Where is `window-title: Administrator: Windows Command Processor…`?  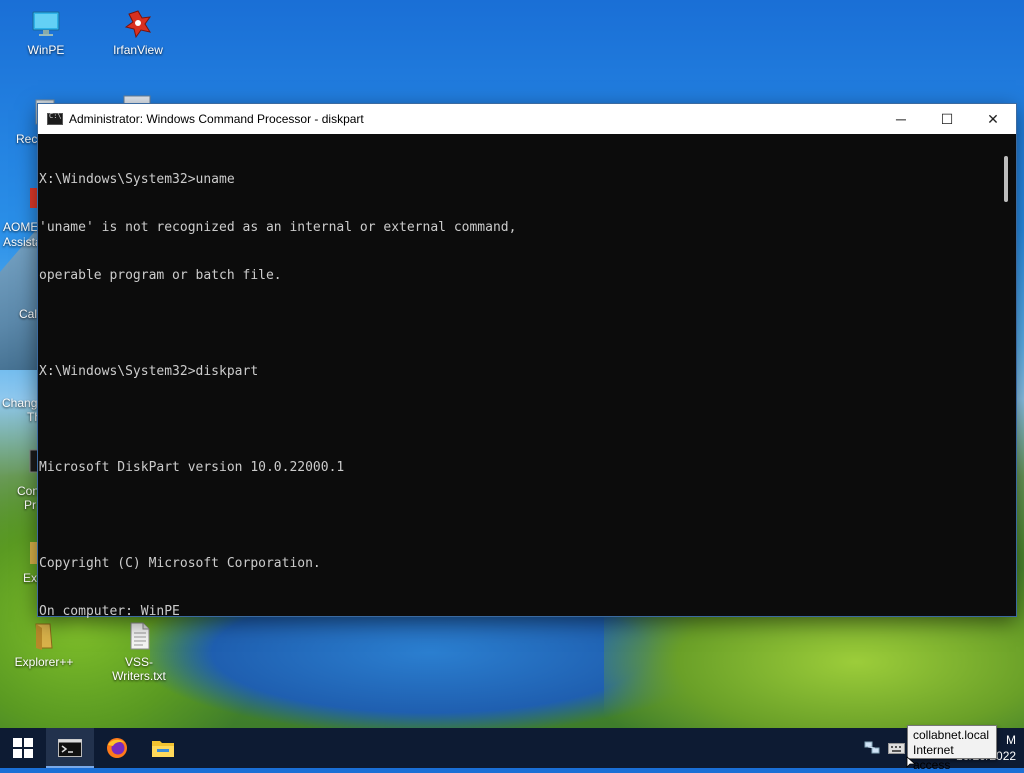 window-title: Administrator: Windows Command Processor… is located at coordinates (216, 119).